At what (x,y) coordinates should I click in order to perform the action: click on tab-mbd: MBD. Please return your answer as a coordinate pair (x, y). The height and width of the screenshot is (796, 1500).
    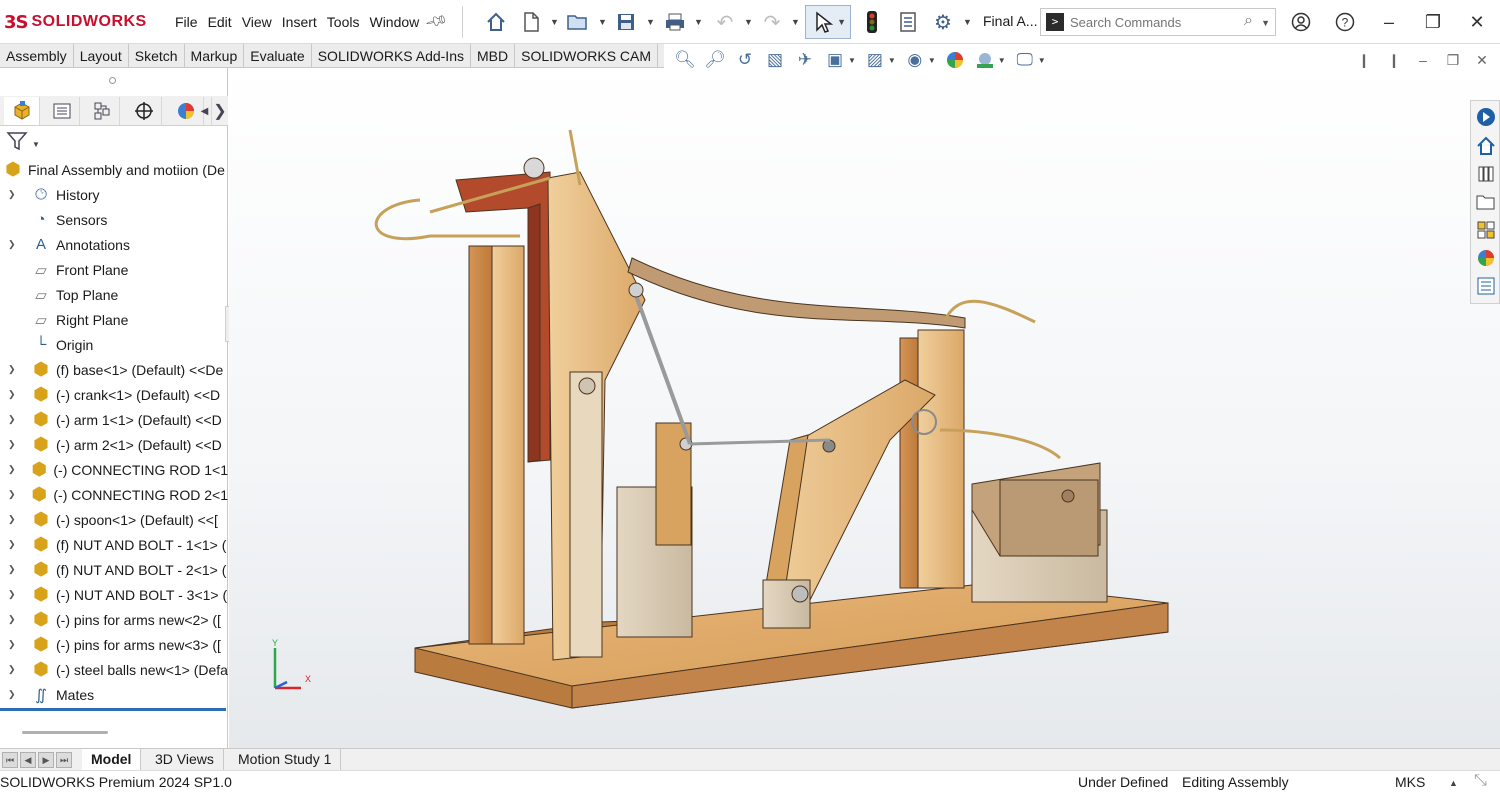
    Looking at the image, I should click on (493, 56).